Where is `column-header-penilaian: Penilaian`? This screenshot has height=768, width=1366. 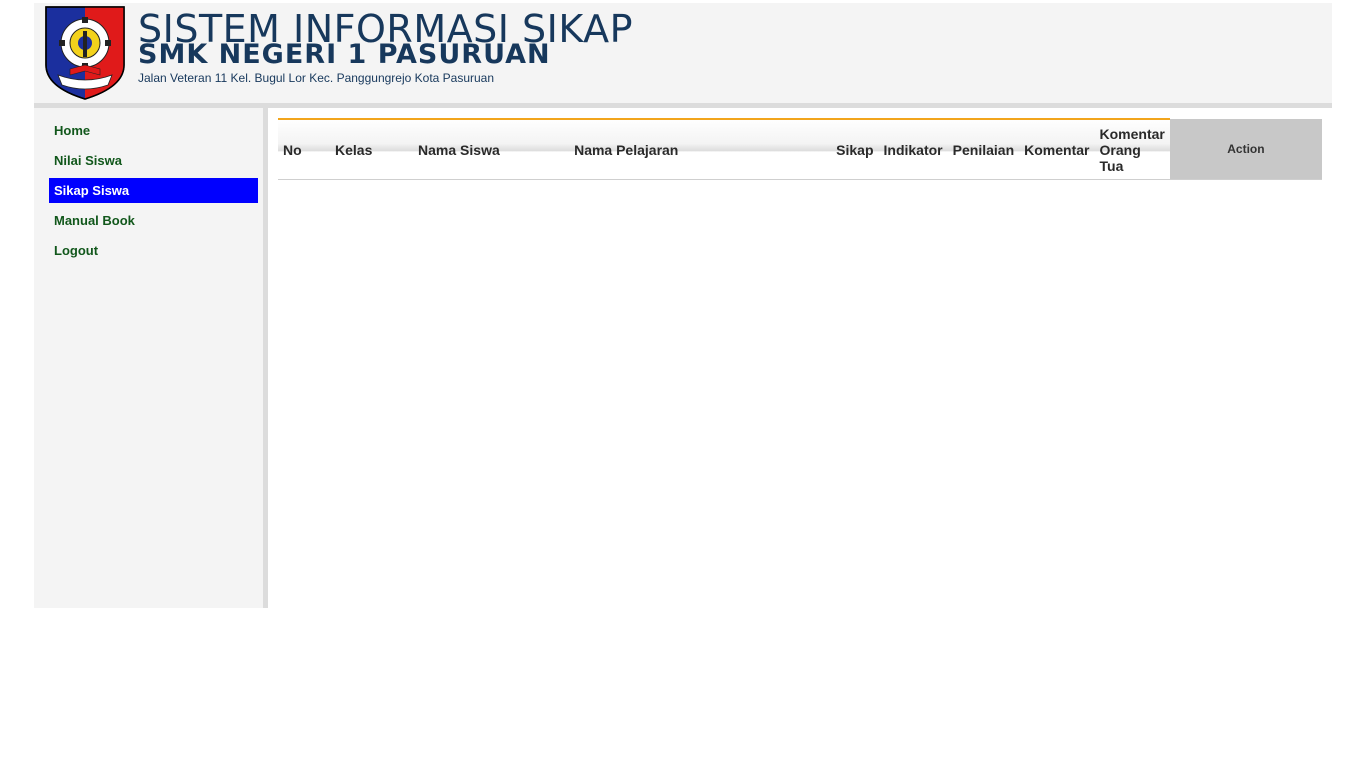 column-header-penilaian: Penilaian is located at coordinates (983, 149).